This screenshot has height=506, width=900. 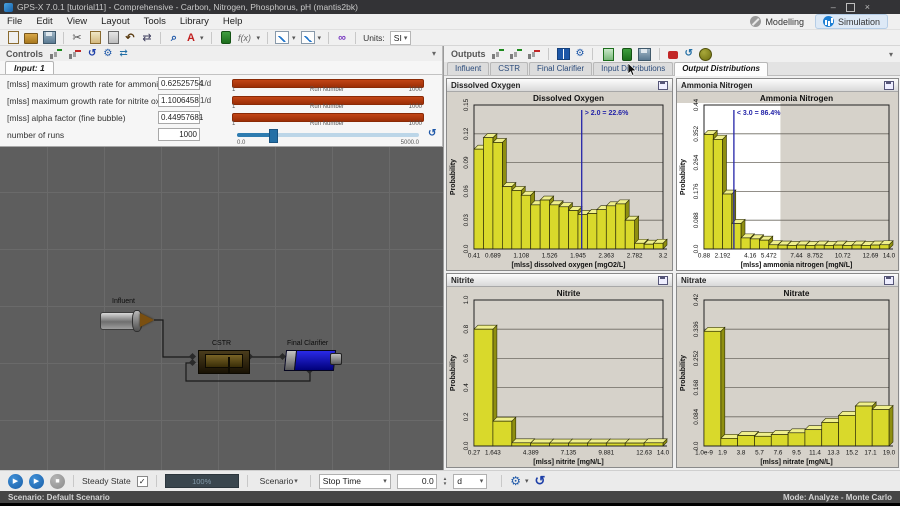 What do you see at coordinates (521, 256) in the screenshot?
I see `svg-text: 1.108` at bounding box center [521, 256].